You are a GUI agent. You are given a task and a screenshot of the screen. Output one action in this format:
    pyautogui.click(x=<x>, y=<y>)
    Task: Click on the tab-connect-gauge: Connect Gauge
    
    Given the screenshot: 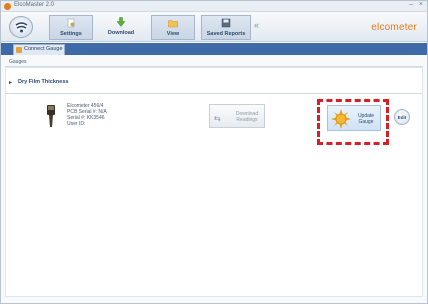 What is the action you would take?
    pyautogui.click(x=39, y=49)
    